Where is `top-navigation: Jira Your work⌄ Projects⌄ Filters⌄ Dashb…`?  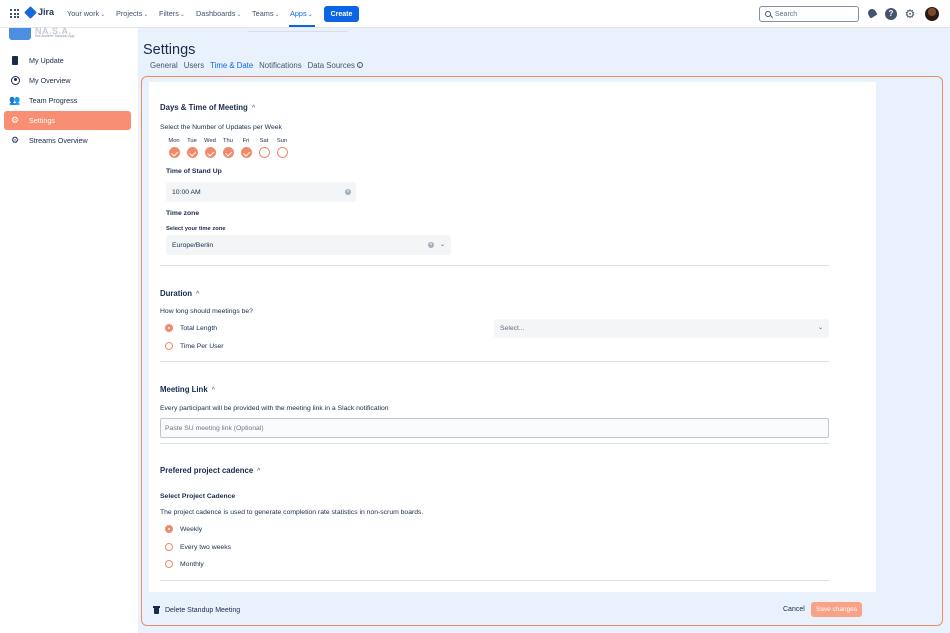 top-navigation: Jira Your work⌄ Projects⌄ Filters⌄ Dashb… is located at coordinates (475, 14).